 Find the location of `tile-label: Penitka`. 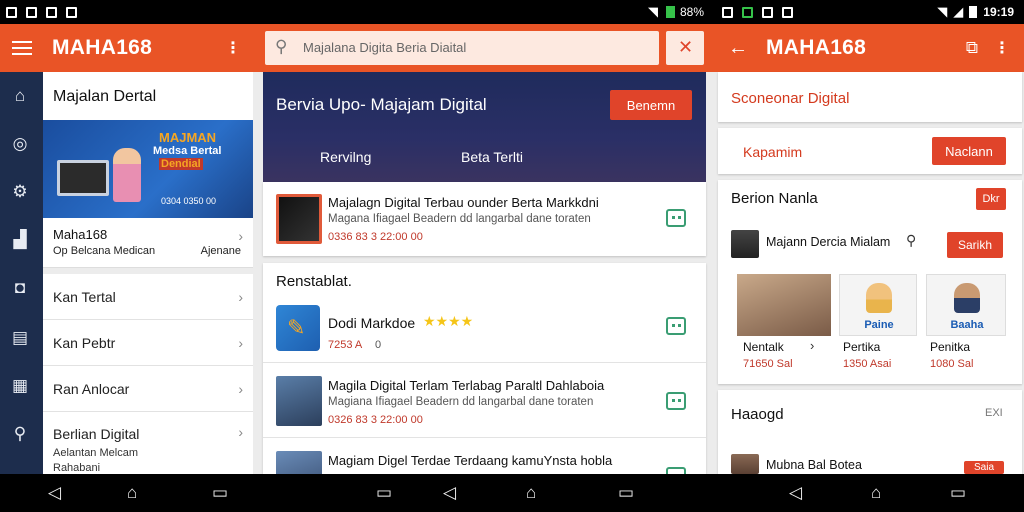

tile-label: Penitka is located at coordinates (950, 347).